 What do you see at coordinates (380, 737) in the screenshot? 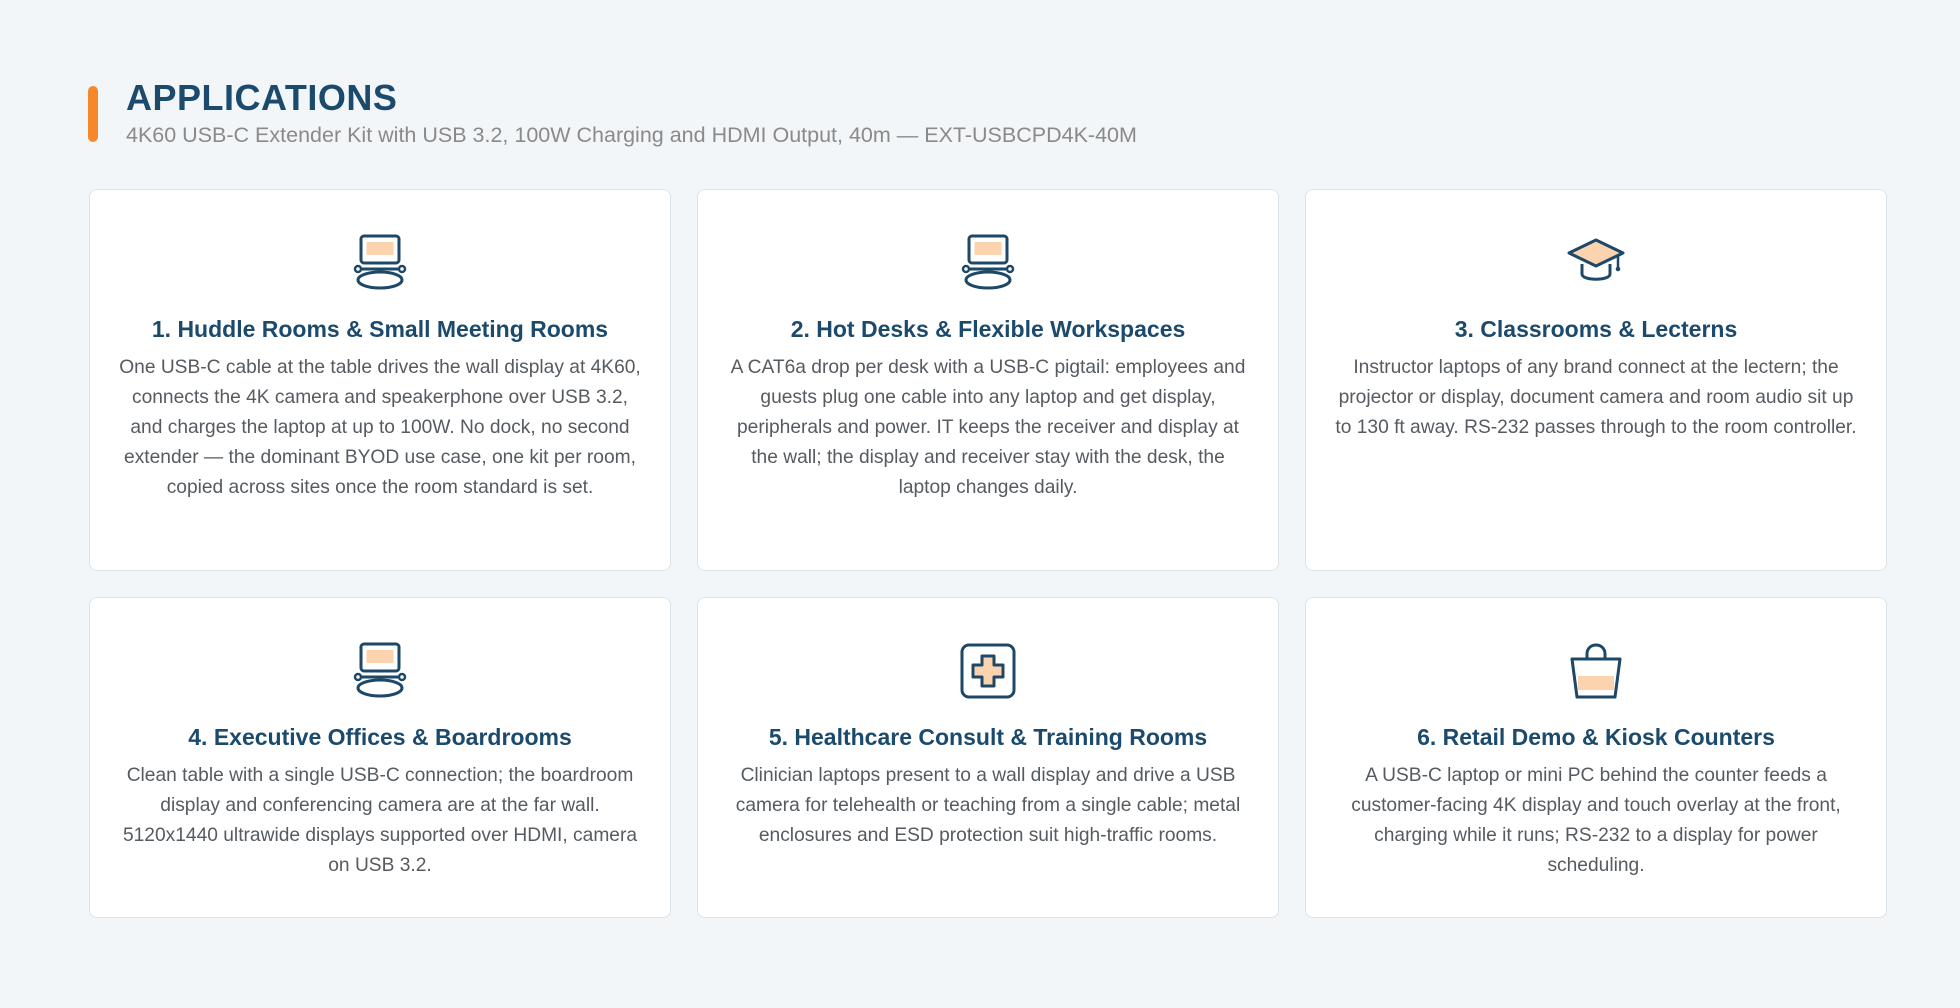
I see `card-title: 4. Executive Offices & Boardrooms` at bounding box center [380, 737].